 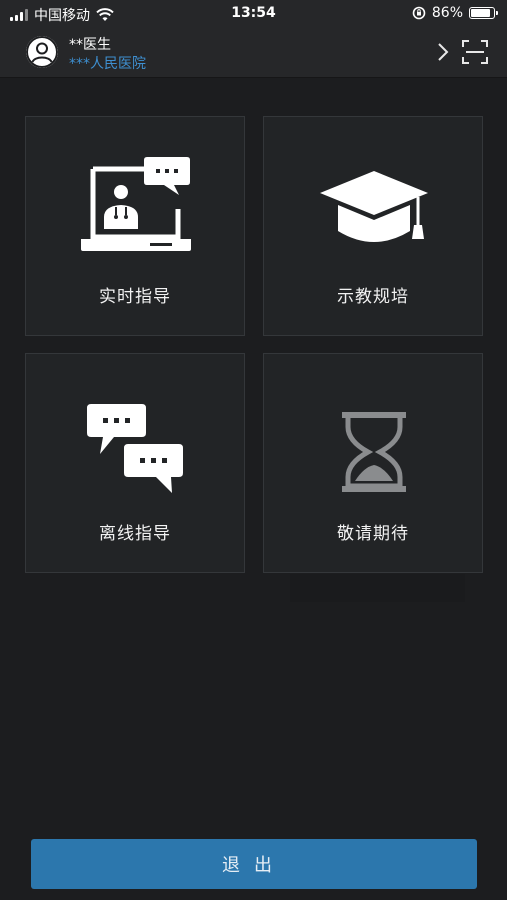 I want to click on tile-realtime-guidance: 实时指导, so click(x=135, y=226).